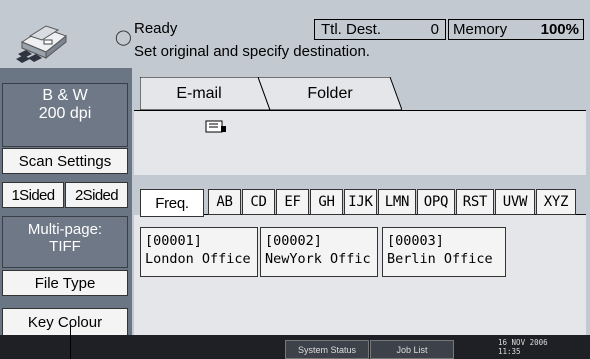 The image size is (590, 359). Describe the element at coordinates (559, 29) in the screenshot. I see `memory-value: 100%` at that location.